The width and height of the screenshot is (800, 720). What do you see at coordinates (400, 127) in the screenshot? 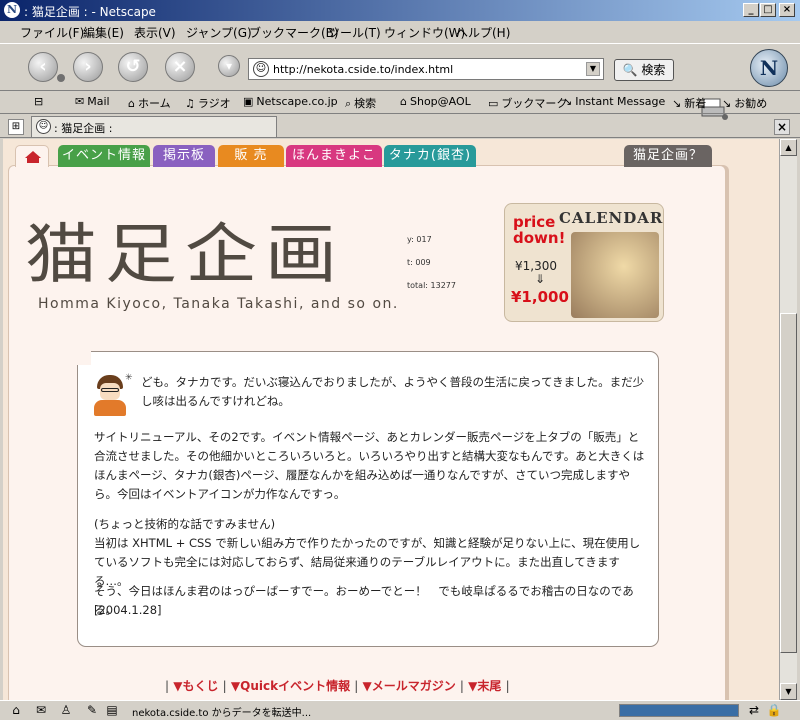
I see `tab-strip: ☺ : 猫足企画 :` at bounding box center [400, 127].